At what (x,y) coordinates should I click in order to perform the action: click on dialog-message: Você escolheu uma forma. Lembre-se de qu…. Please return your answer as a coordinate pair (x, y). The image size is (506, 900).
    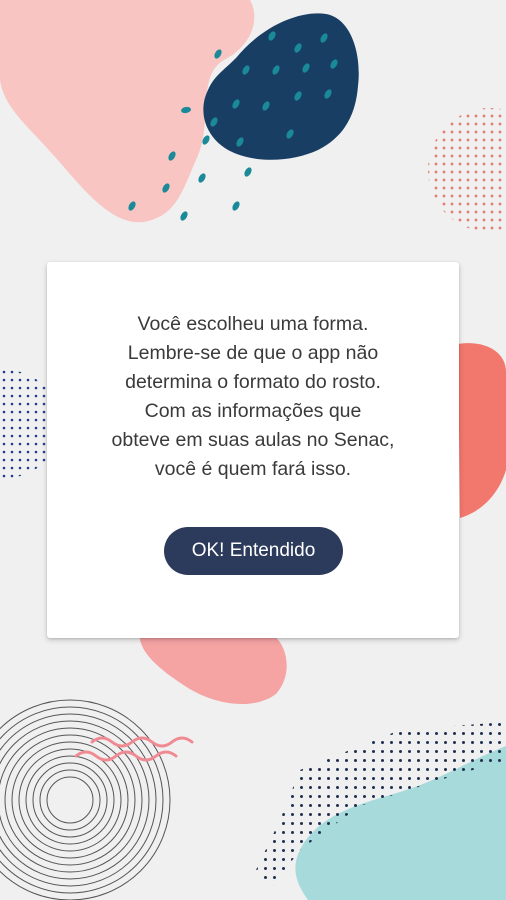
    Looking at the image, I should click on (253, 396).